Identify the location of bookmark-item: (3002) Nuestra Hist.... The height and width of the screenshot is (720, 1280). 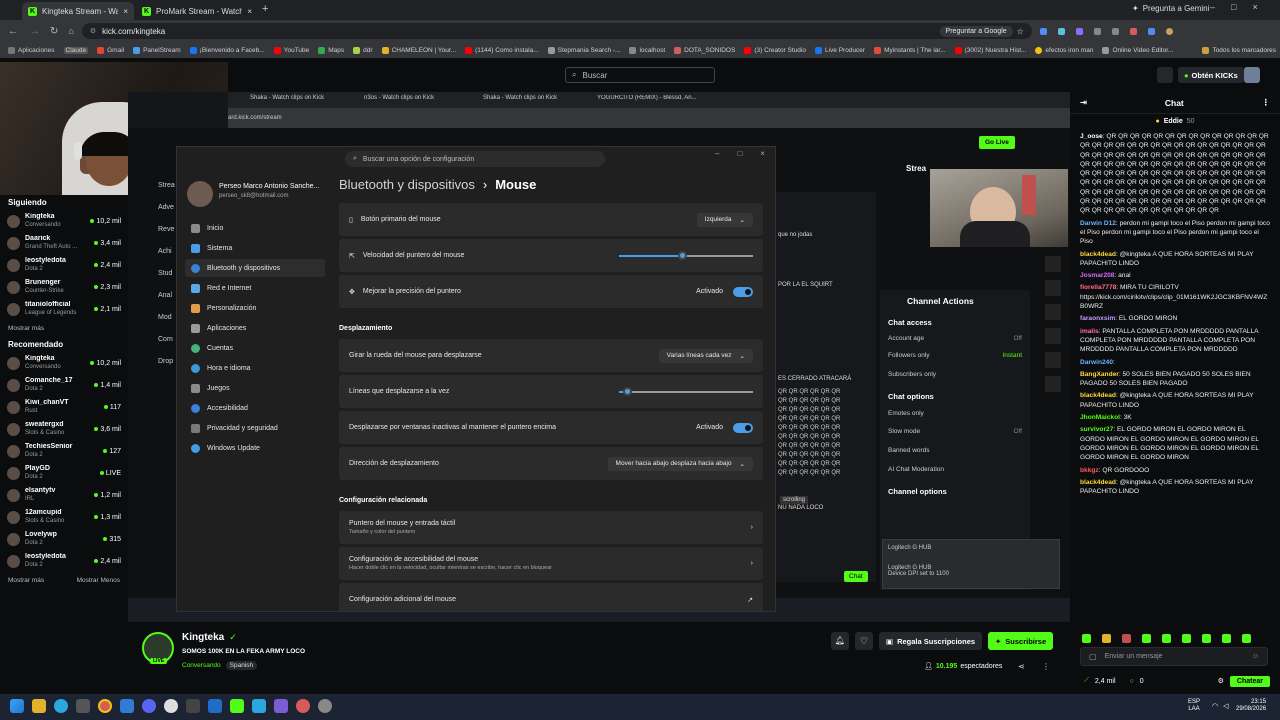
(990, 50).